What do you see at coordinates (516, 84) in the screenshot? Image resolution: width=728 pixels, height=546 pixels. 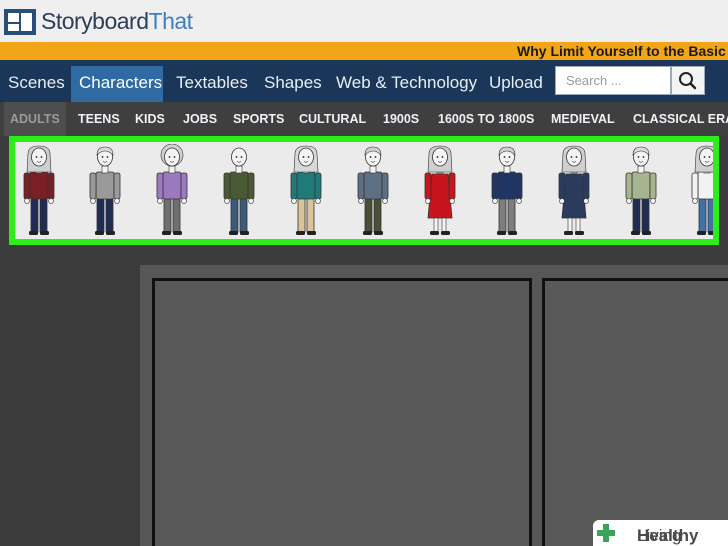 I see `tab-upload: Upload` at bounding box center [516, 84].